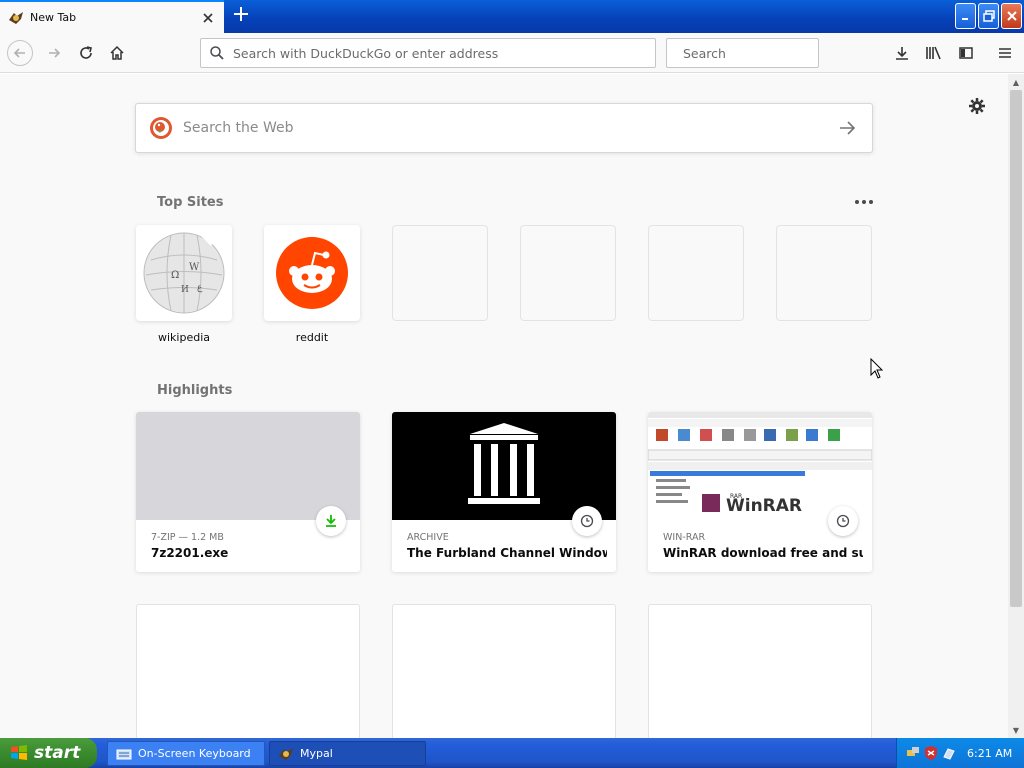 This screenshot has width=1024, height=768. I want to click on window-controls, so click(988, 16).